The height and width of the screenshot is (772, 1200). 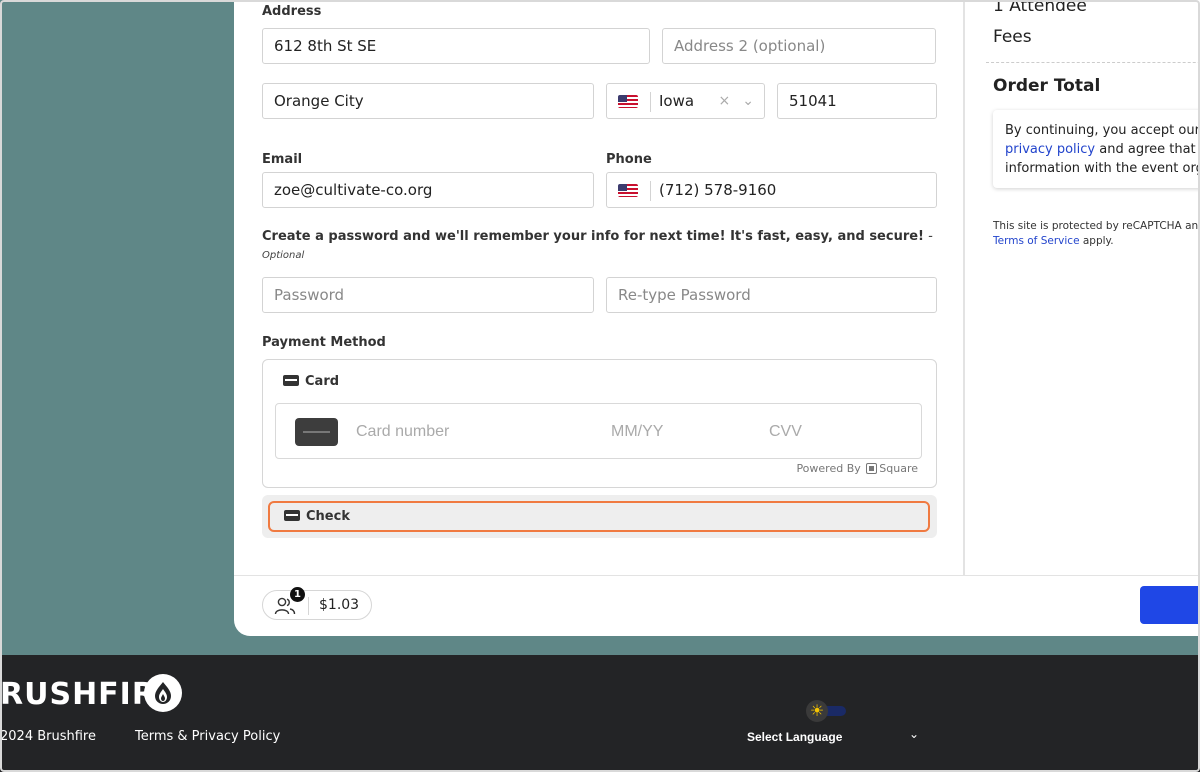 I want to click on attendee-count-badge: 1, so click(x=297, y=594).